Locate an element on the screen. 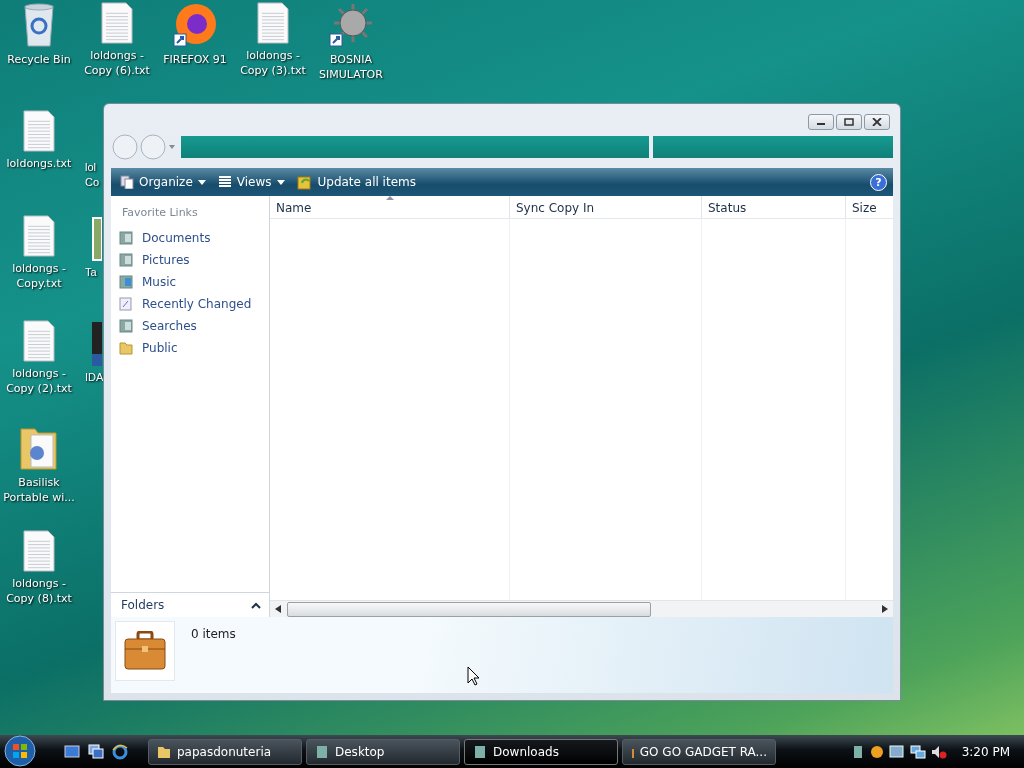 This screenshot has height=768, width=1024. toolbar-button: Update all items is located at coordinates (356, 182).